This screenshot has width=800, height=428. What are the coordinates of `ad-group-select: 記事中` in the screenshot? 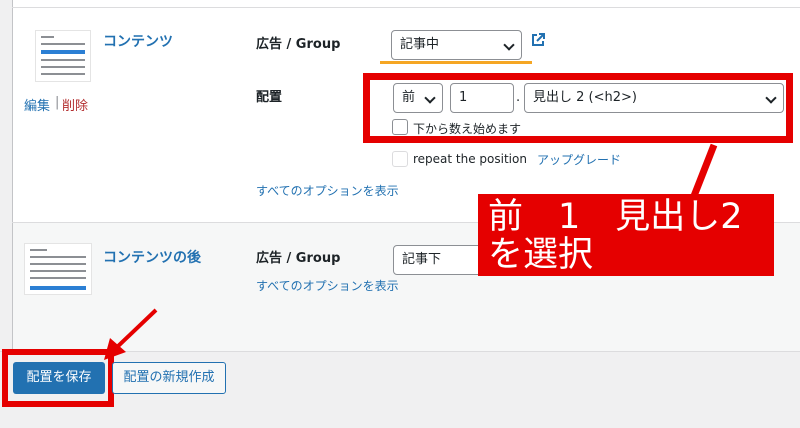 It's located at (456, 45).